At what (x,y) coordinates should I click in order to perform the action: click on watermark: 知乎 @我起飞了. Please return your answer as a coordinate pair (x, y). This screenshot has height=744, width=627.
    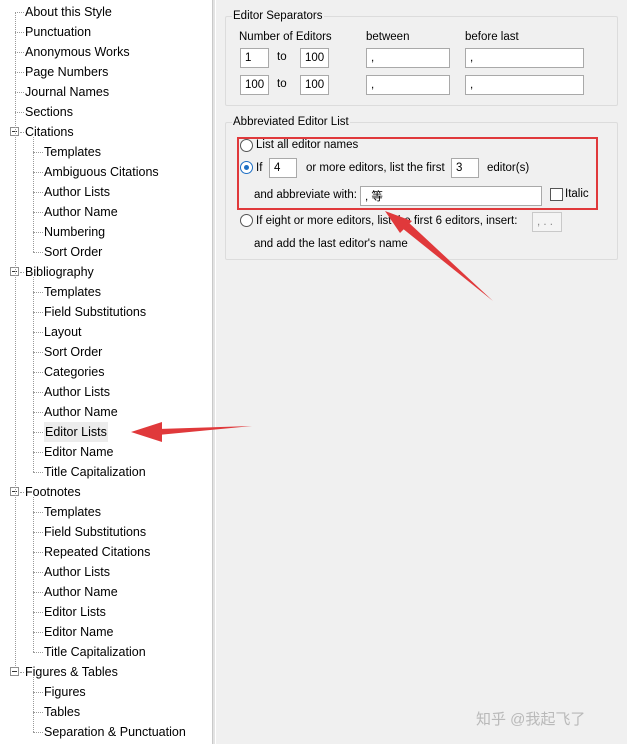
    Looking at the image, I should click on (531, 719).